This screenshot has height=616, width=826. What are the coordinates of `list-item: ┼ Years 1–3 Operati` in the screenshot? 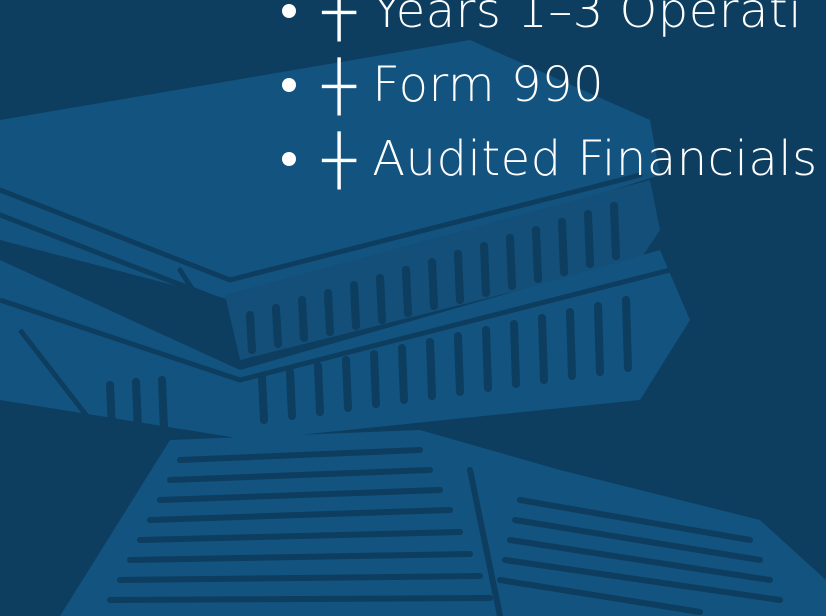 It's located at (550, 24).